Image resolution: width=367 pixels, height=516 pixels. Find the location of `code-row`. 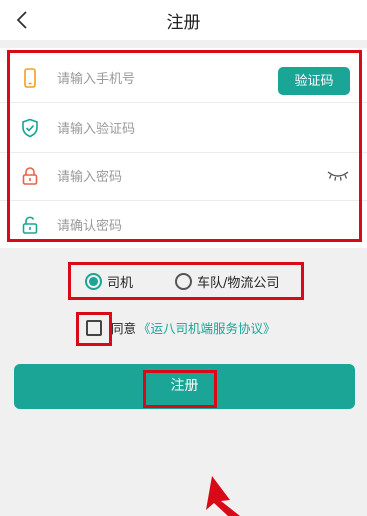

code-row is located at coordinates (183, 128).